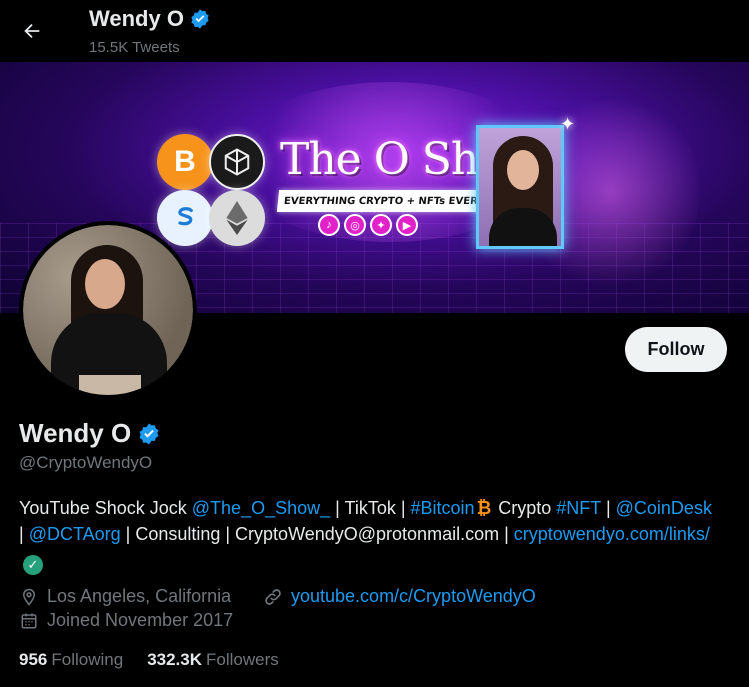  I want to click on check-mark-icon: ✓, so click(33, 565).